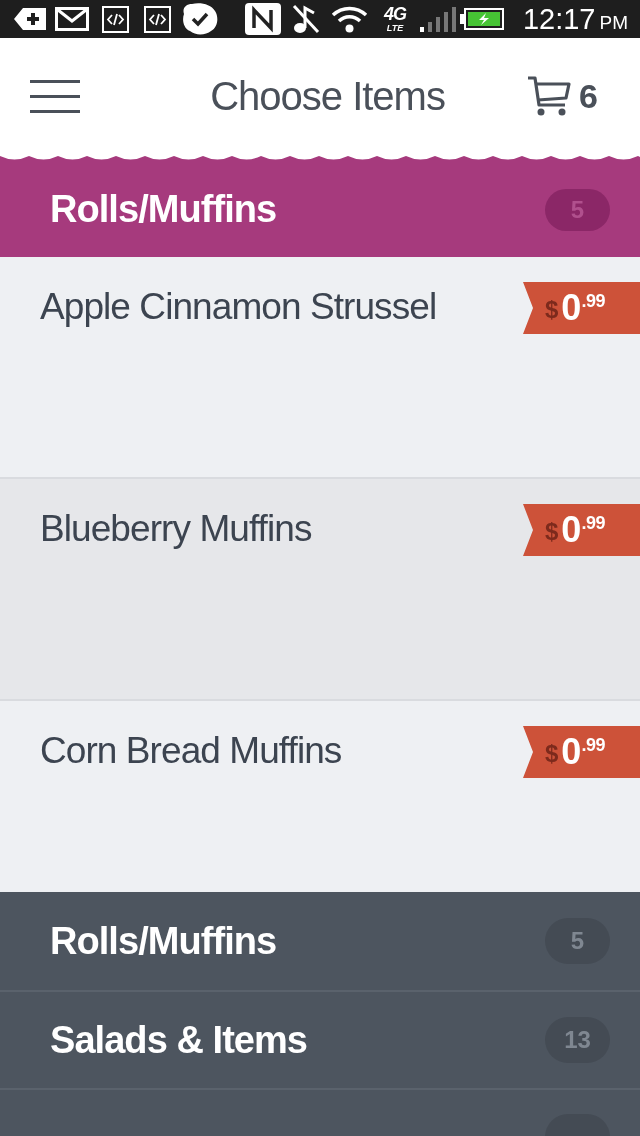 Image resolution: width=640 pixels, height=1136 pixels. What do you see at coordinates (72, 19) in the screenshot?
I see `mail-icon` at bounding box center [72, 19].